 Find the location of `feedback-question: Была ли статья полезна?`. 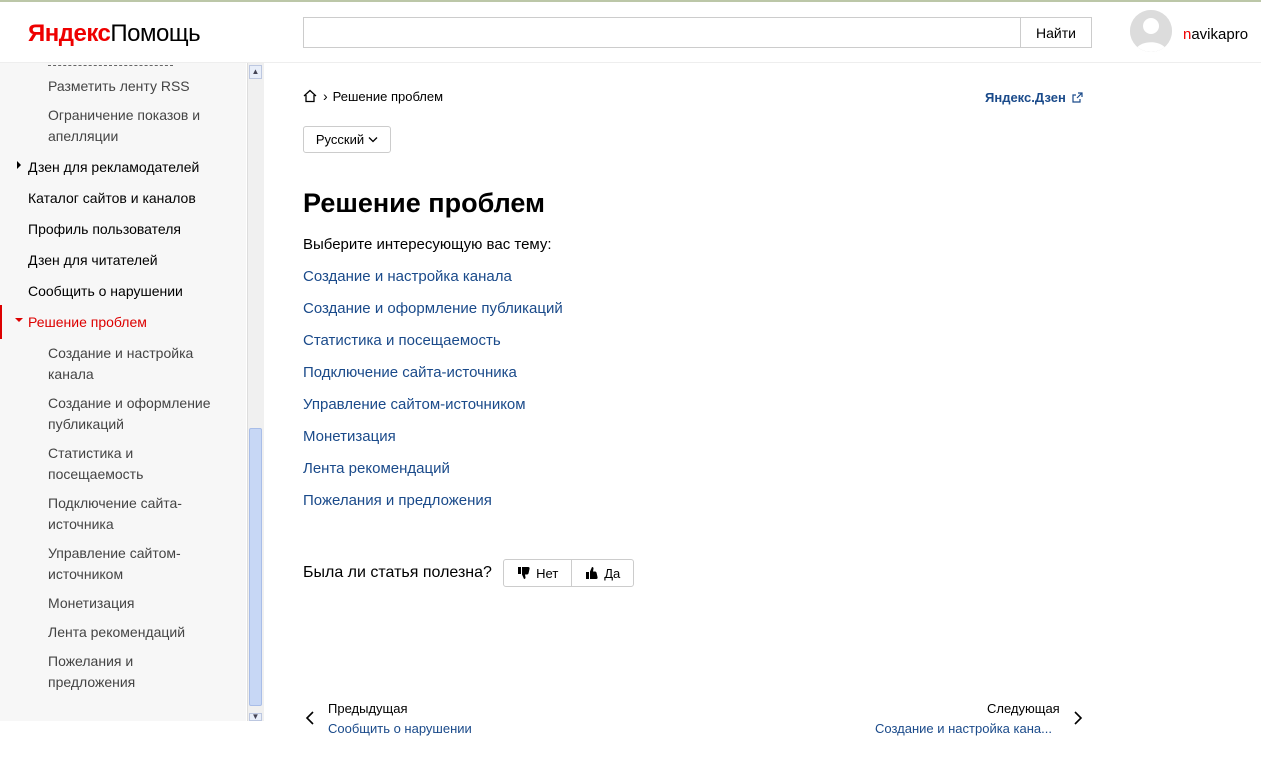

feedback-question: Была ли статья полезна? is located at coordinates (397, 572).